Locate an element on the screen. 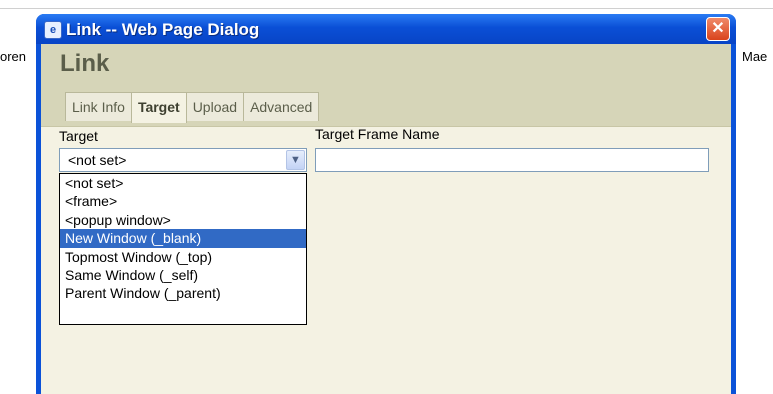 The image size is (773, 394). target-select-value: <not set> is located at coordinates (97, 160).